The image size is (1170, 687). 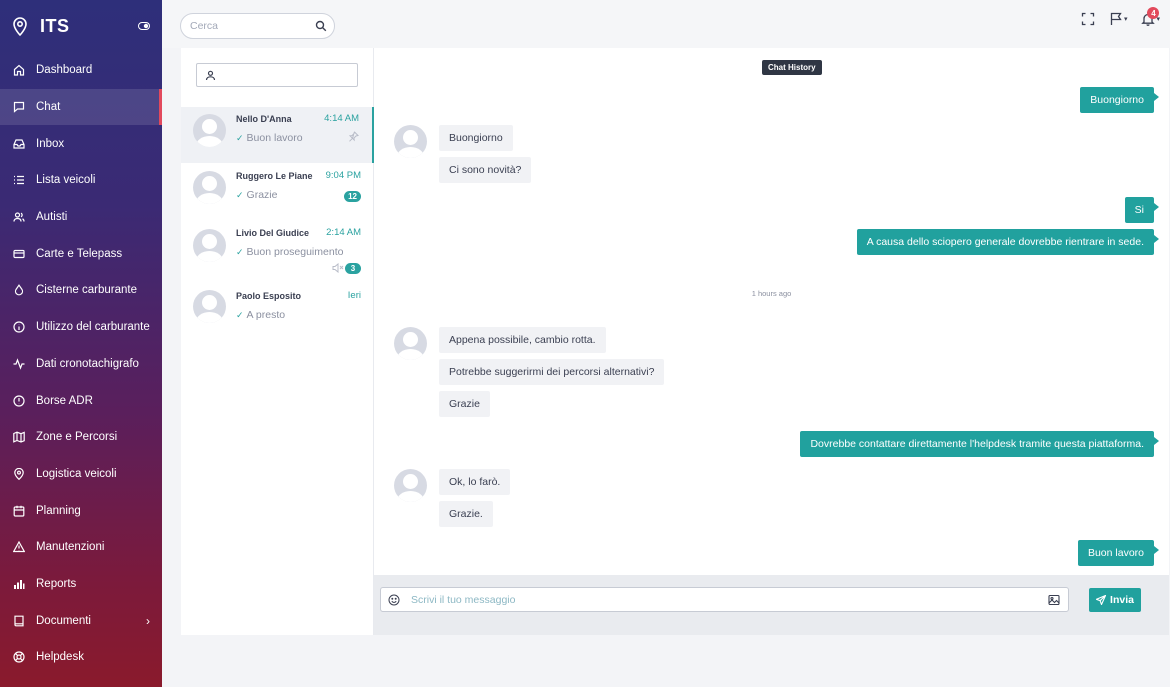 What do you see at coordinates (63, 620) in the screenshot?
I see `sidebar-item-label: Documenti` at bounding box center [63, 620].